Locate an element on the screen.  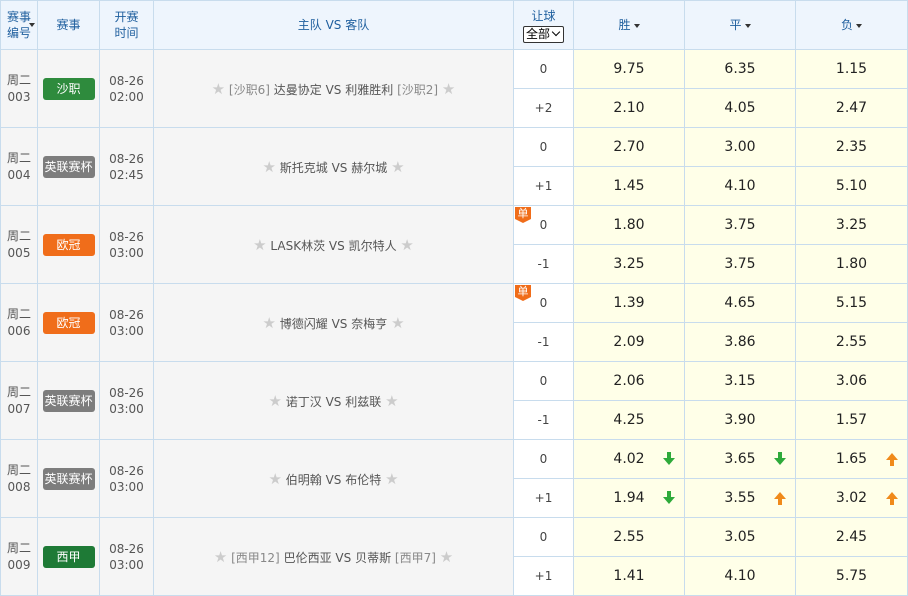
home-team: 达曼协定 is located at coordinates (298, 90).